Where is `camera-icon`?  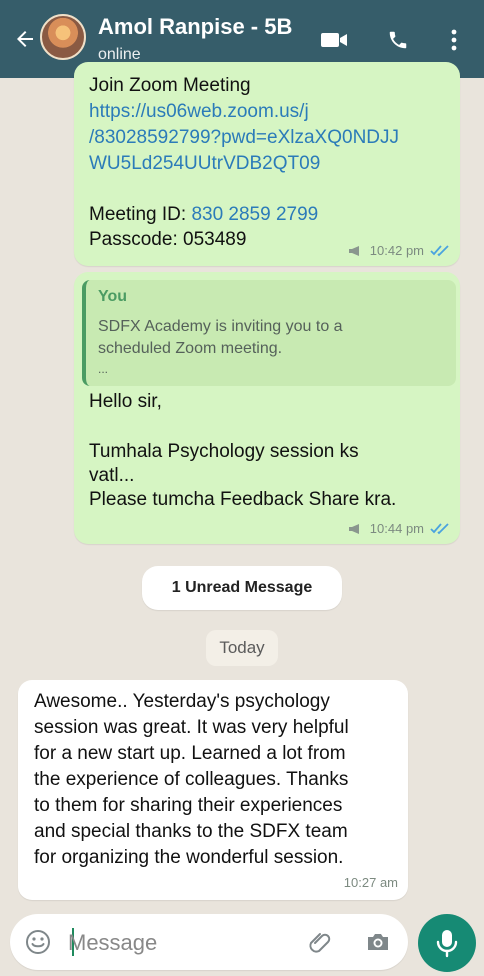
camera-icon is located at coordinates (378, 942).